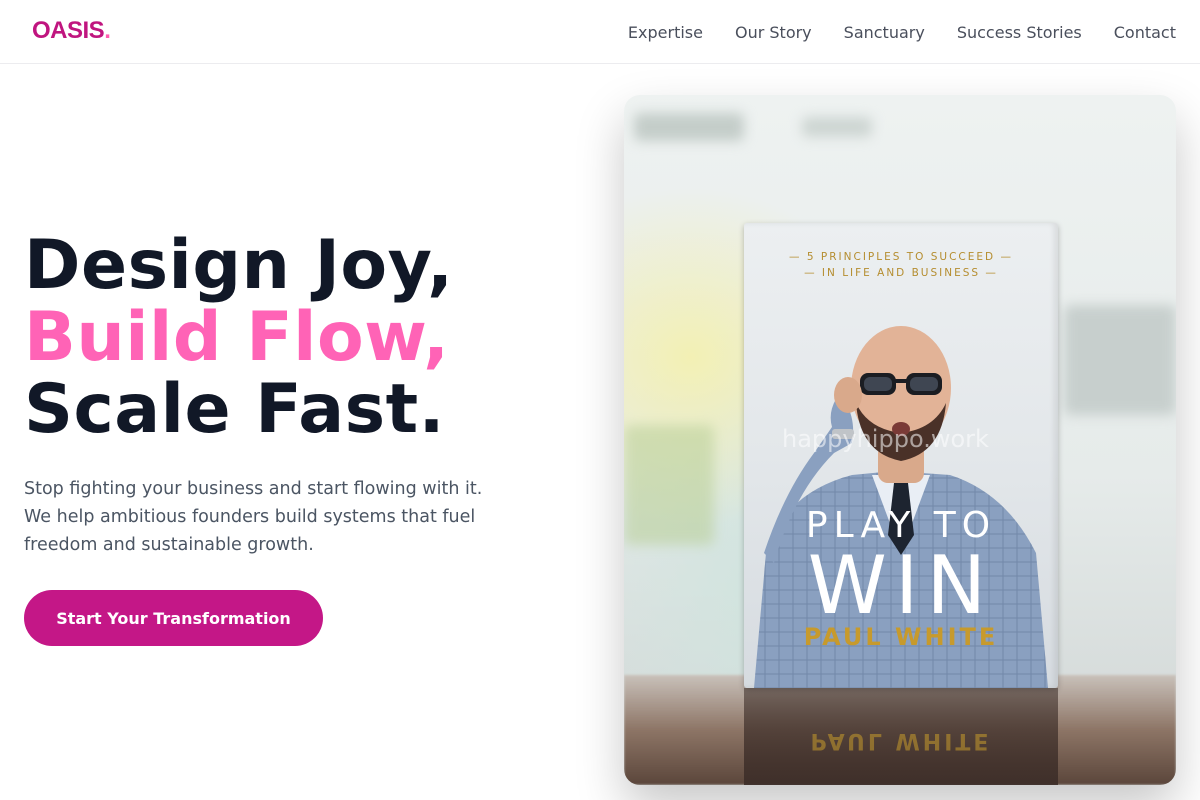  What do you see at coordinates (901, 637) in the screenshot?
I see `book-author: PAUL WHITE` at bounding box center [901, 637].